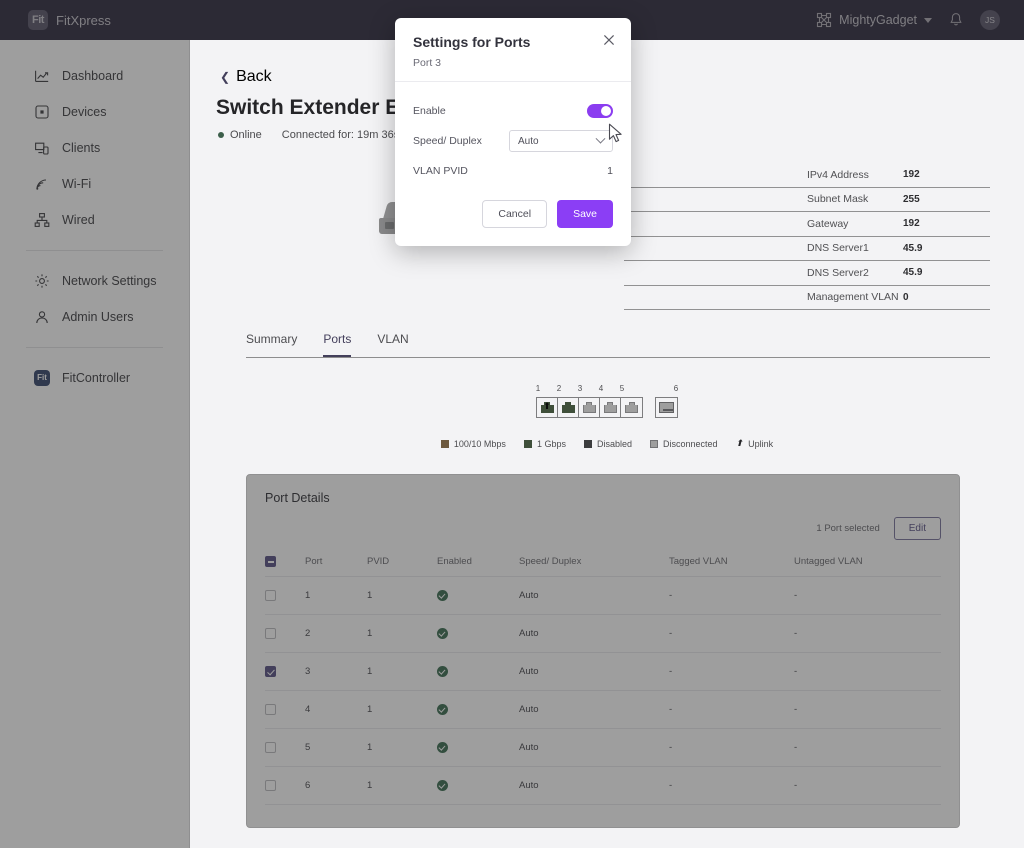  I want to click on sidebar-item-fitcontroller: Fit FitController, so click(94, 378).